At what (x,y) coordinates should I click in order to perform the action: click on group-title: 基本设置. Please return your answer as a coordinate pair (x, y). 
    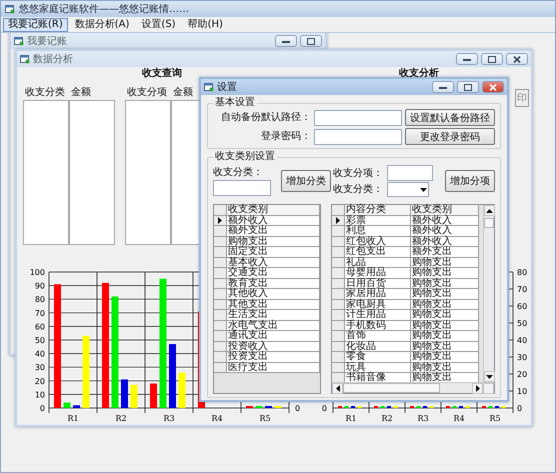
    Looking at the image, I should click on (235, 103).